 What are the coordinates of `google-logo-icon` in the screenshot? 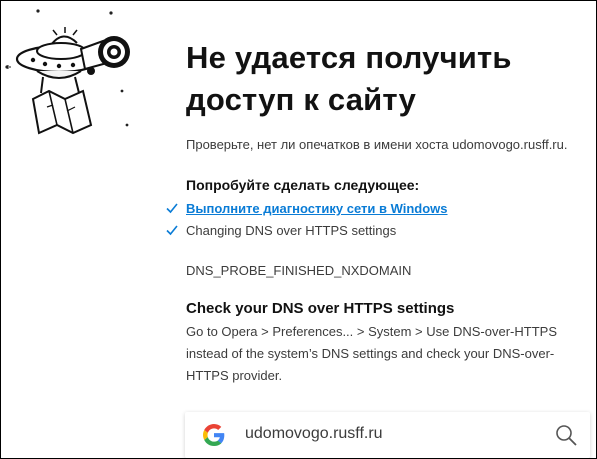 It's located at (214, 435).